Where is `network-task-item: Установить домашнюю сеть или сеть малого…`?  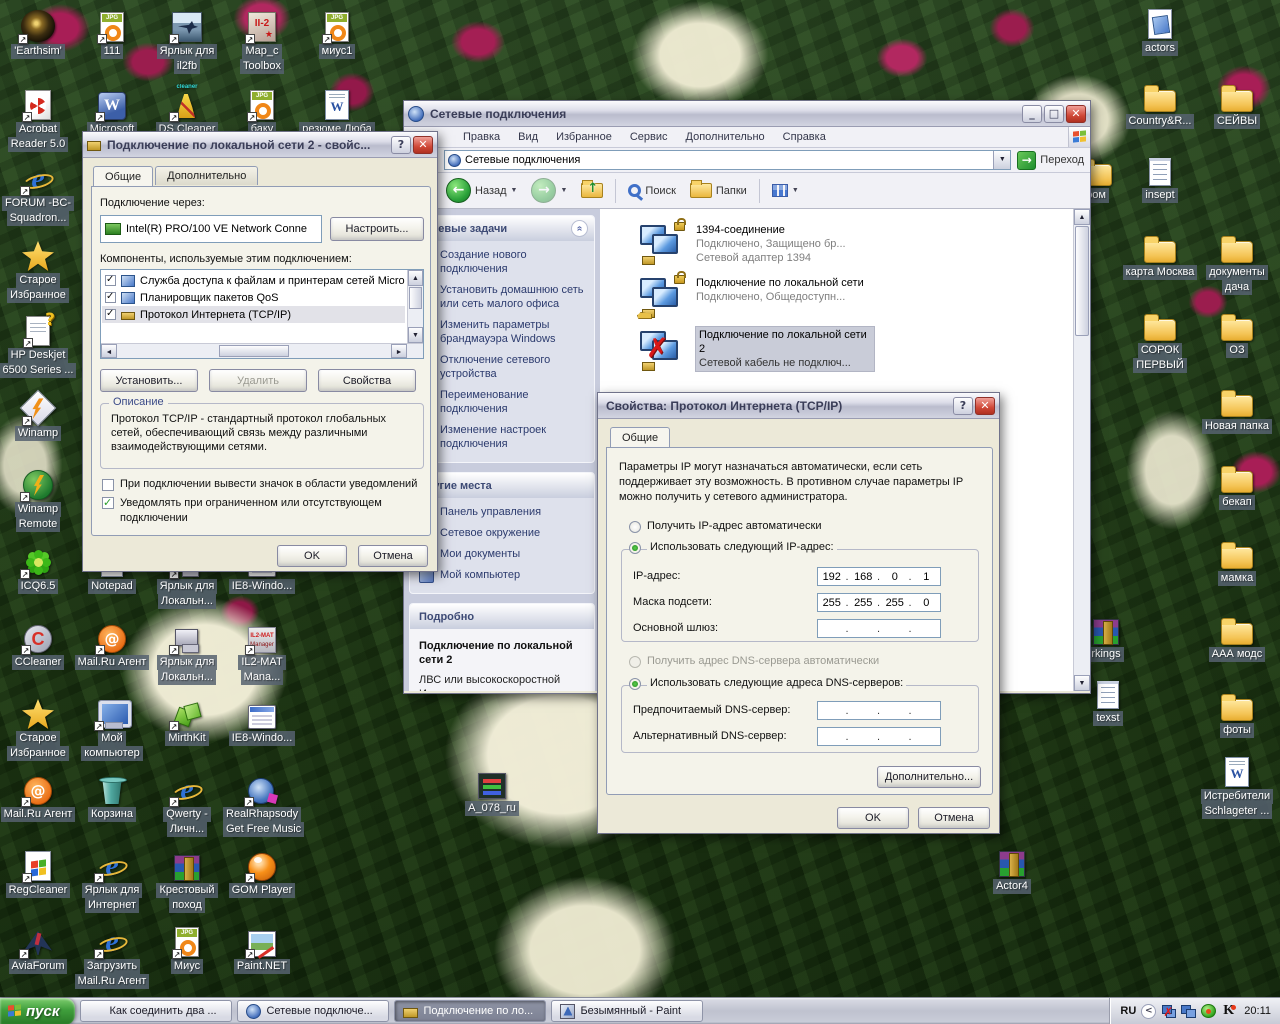
network-task-item: Установить домашнюю сеть или сеть малого… is located at coordinates (504, 297).